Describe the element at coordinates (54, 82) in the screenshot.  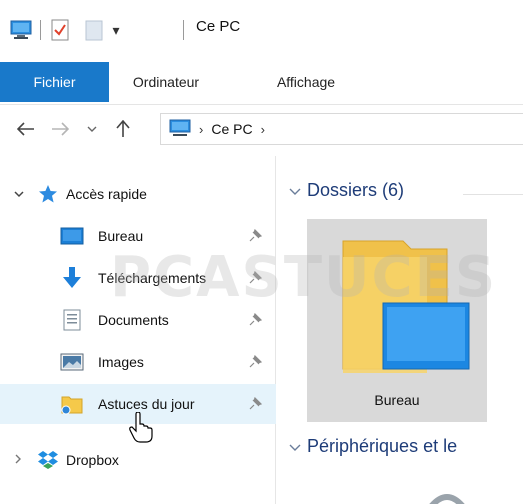
I see `tab-fichier: Fichier` at that location.